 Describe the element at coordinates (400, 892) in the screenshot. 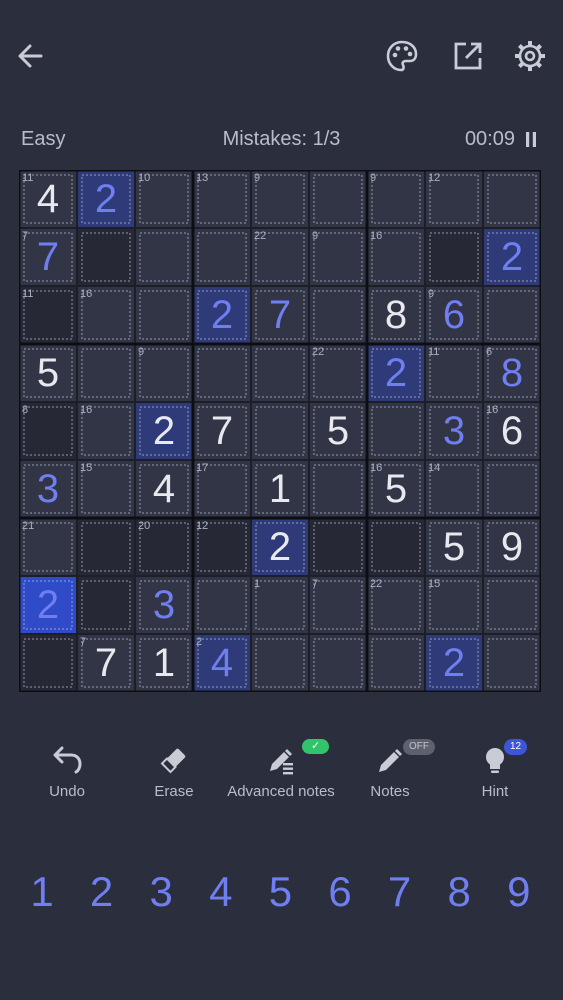

I see `number-key-7: 7` at that location.